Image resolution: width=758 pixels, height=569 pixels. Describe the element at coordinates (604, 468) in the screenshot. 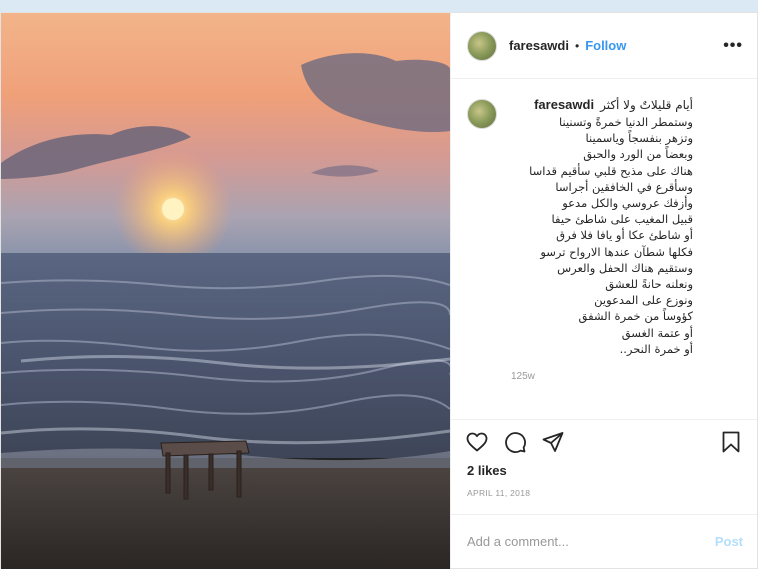

I see `likes-count: 2 likes` at that location.